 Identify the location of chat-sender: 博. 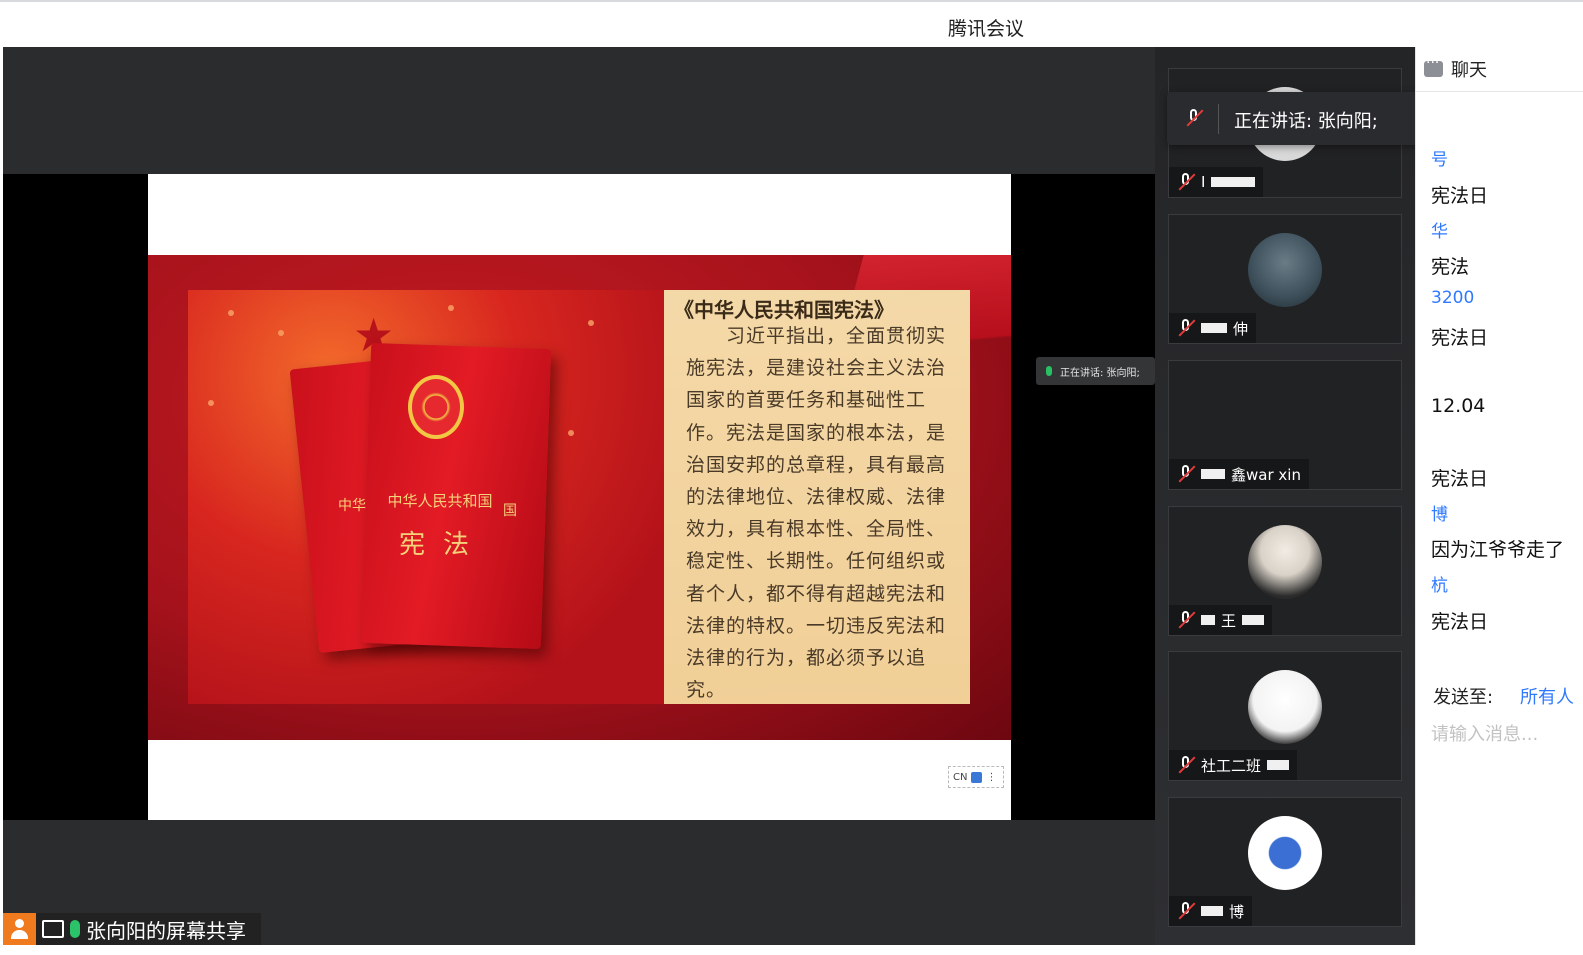
(1439, 515).